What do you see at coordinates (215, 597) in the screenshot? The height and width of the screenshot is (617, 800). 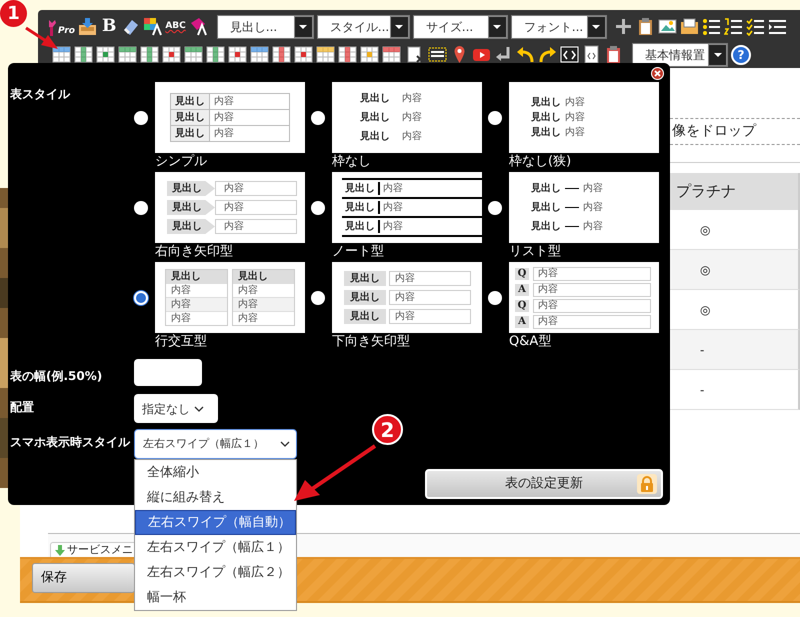 I see `dropdown-option: 幅一杯` at bounding box center [215, 597].